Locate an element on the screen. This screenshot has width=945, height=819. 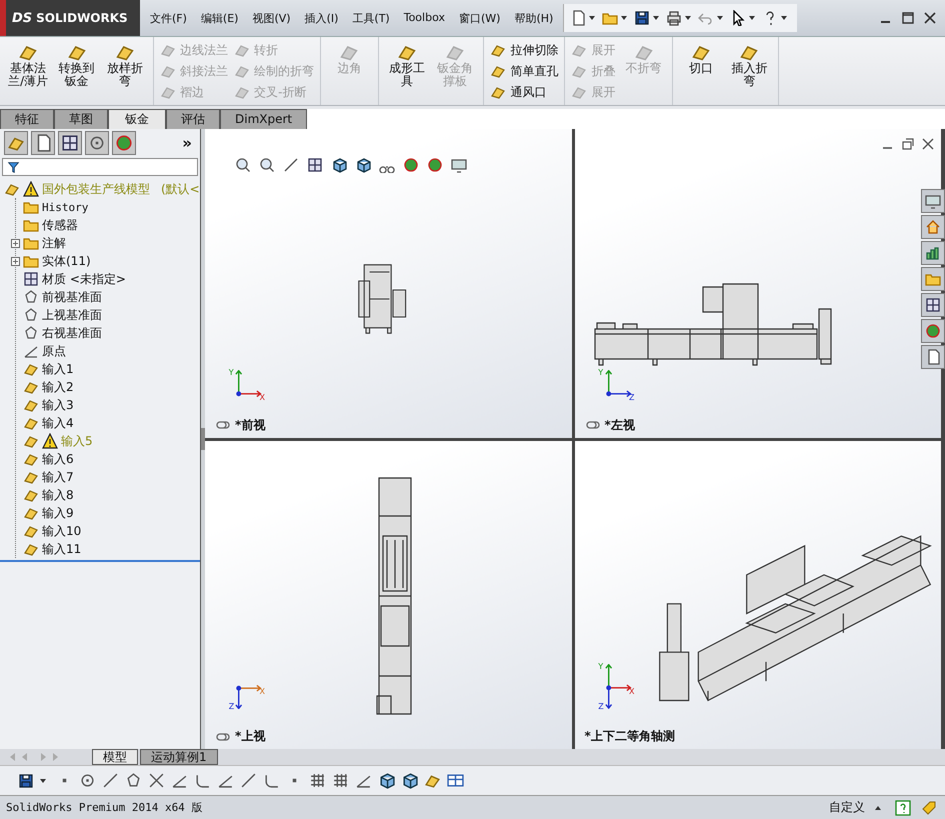
ribbon-button: 放样折弯 is located at coordinates (125, 71).